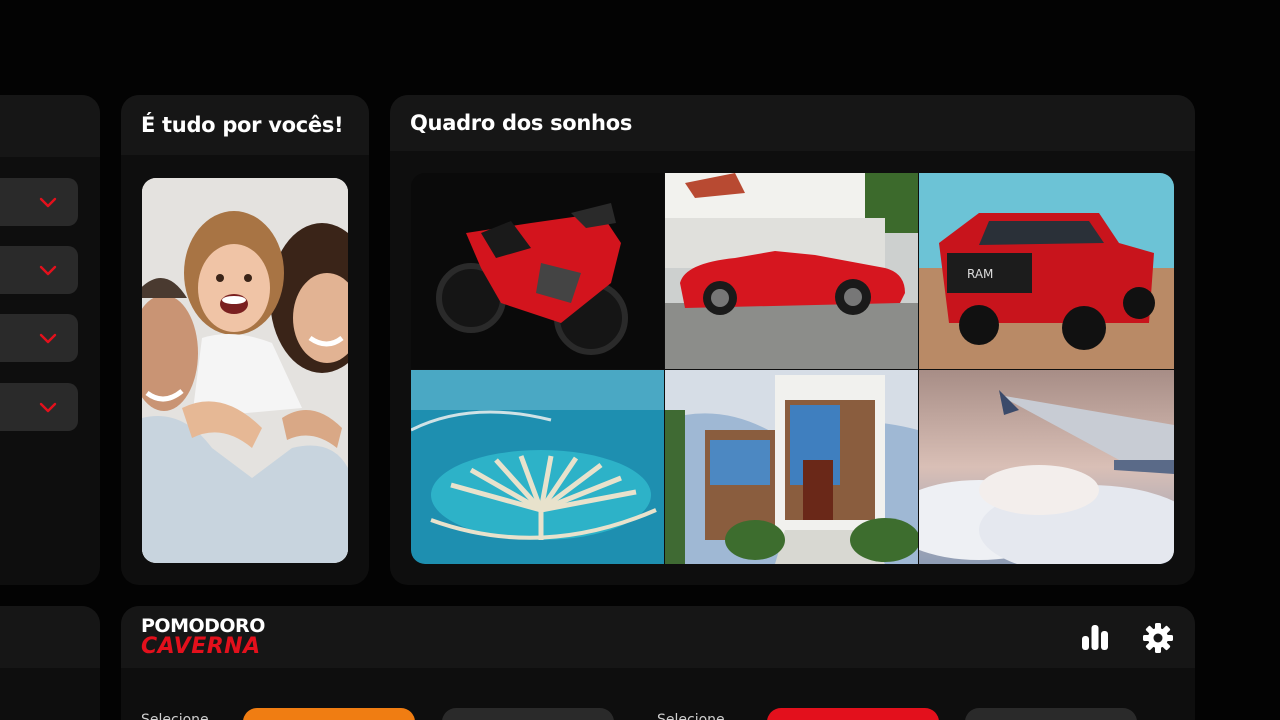 The width and height of the screenshot is (1280, 720). I want to click on dream-image-modern-house, so click(791, 467).